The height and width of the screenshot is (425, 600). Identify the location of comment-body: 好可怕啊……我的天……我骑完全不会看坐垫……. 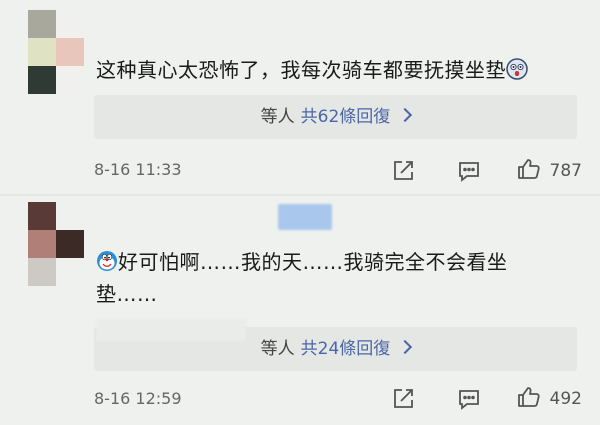
(302, 278).